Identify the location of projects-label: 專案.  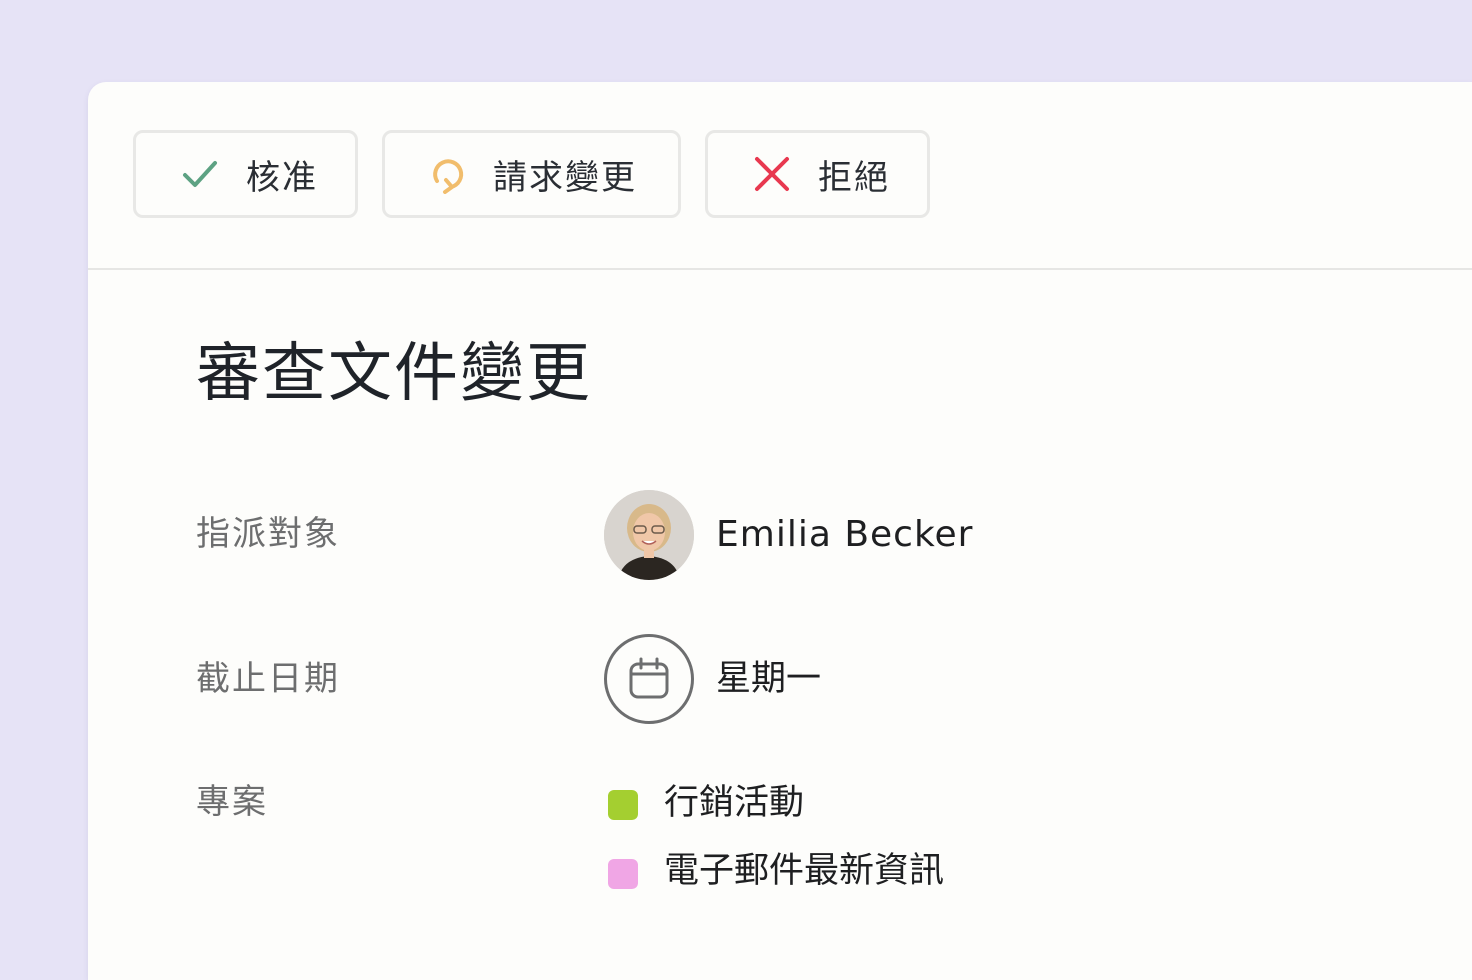
(232, 802).